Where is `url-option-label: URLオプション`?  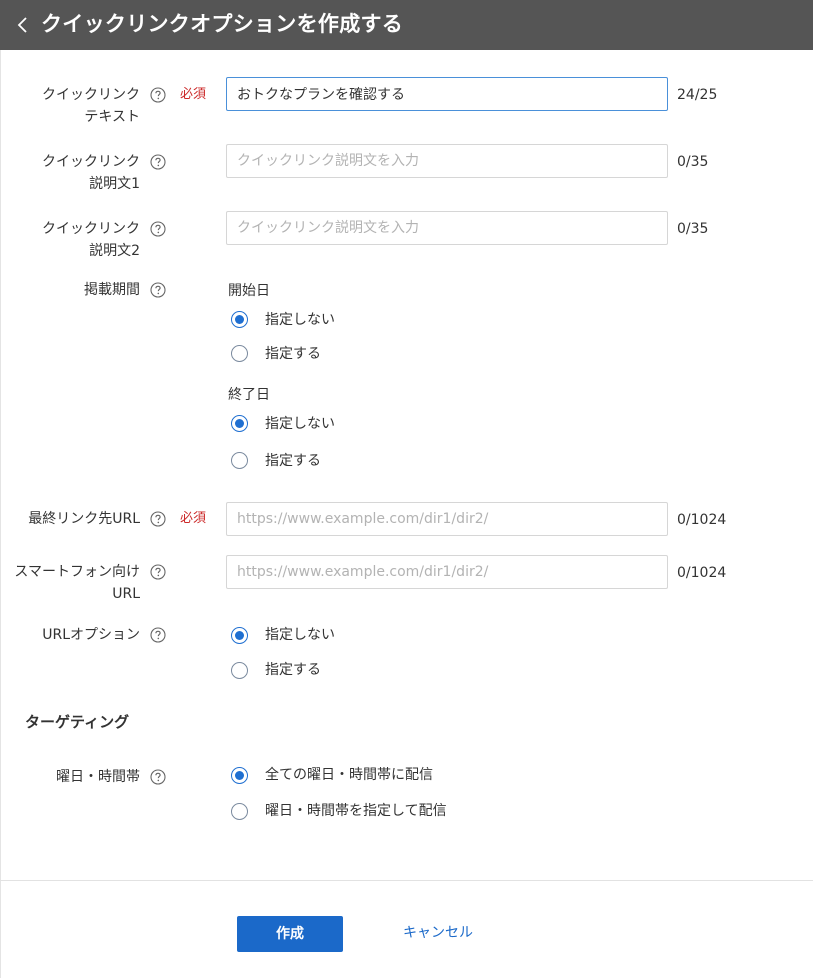 url-option-label: URLオプション is located at coordinates (91, 635).